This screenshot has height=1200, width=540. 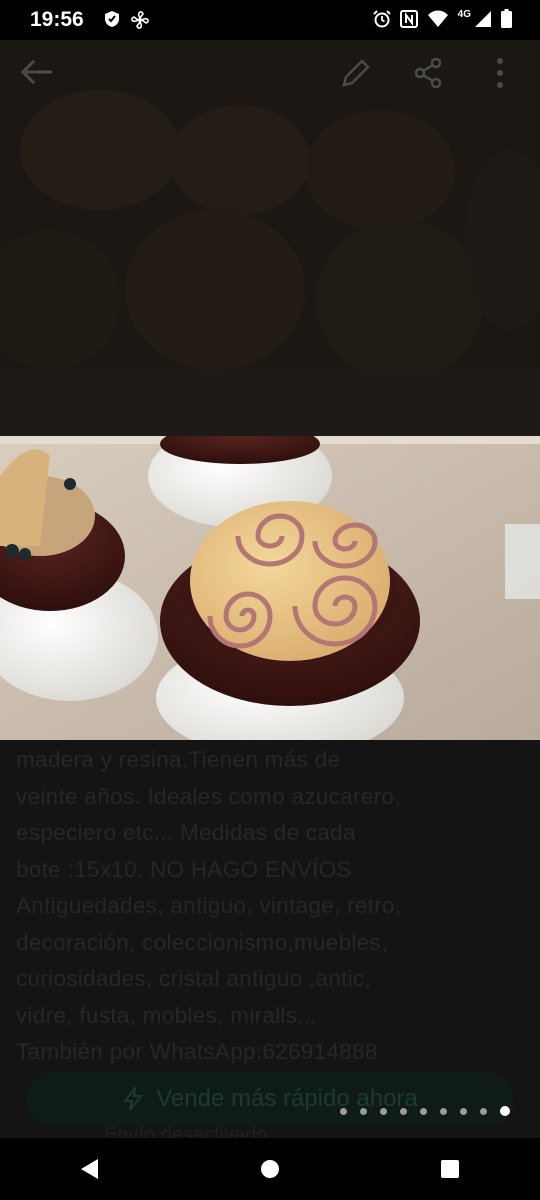 What do you see at coordinates (184, 869) in the screenshot?
I see `description-line: bote :15x10. NO HAGO ENVÍOS` at bounding box center [184, 869].